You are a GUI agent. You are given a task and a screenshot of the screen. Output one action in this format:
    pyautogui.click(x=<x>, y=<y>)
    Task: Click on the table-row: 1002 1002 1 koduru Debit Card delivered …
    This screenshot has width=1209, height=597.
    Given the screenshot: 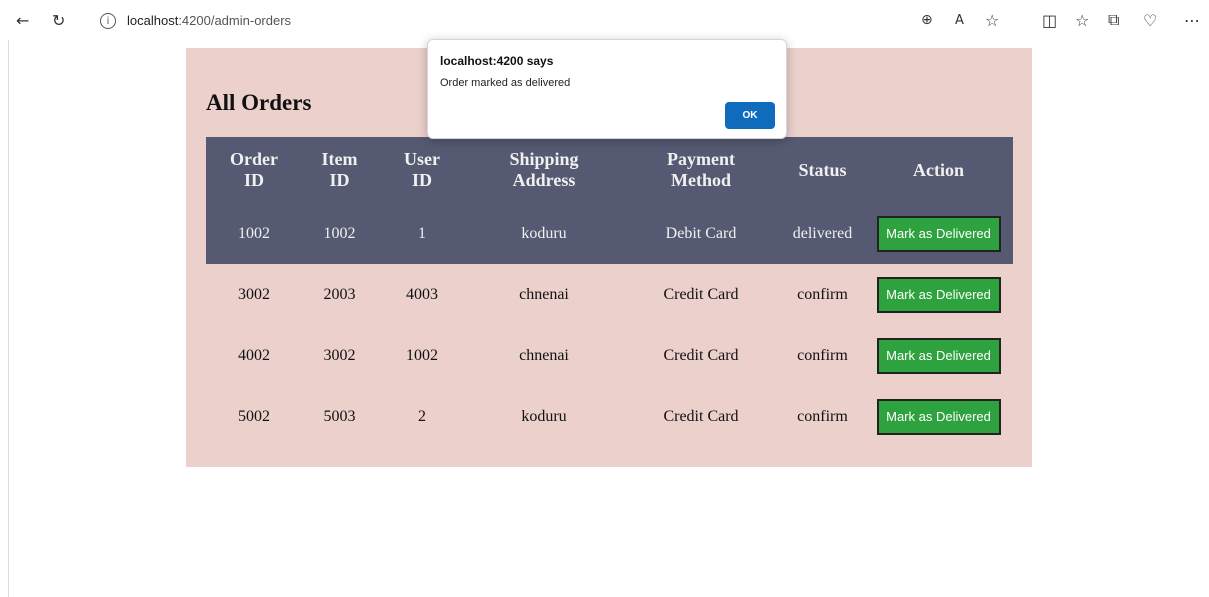 What is the action you would take?
    pyautogui.click(x=609, y=233)
    